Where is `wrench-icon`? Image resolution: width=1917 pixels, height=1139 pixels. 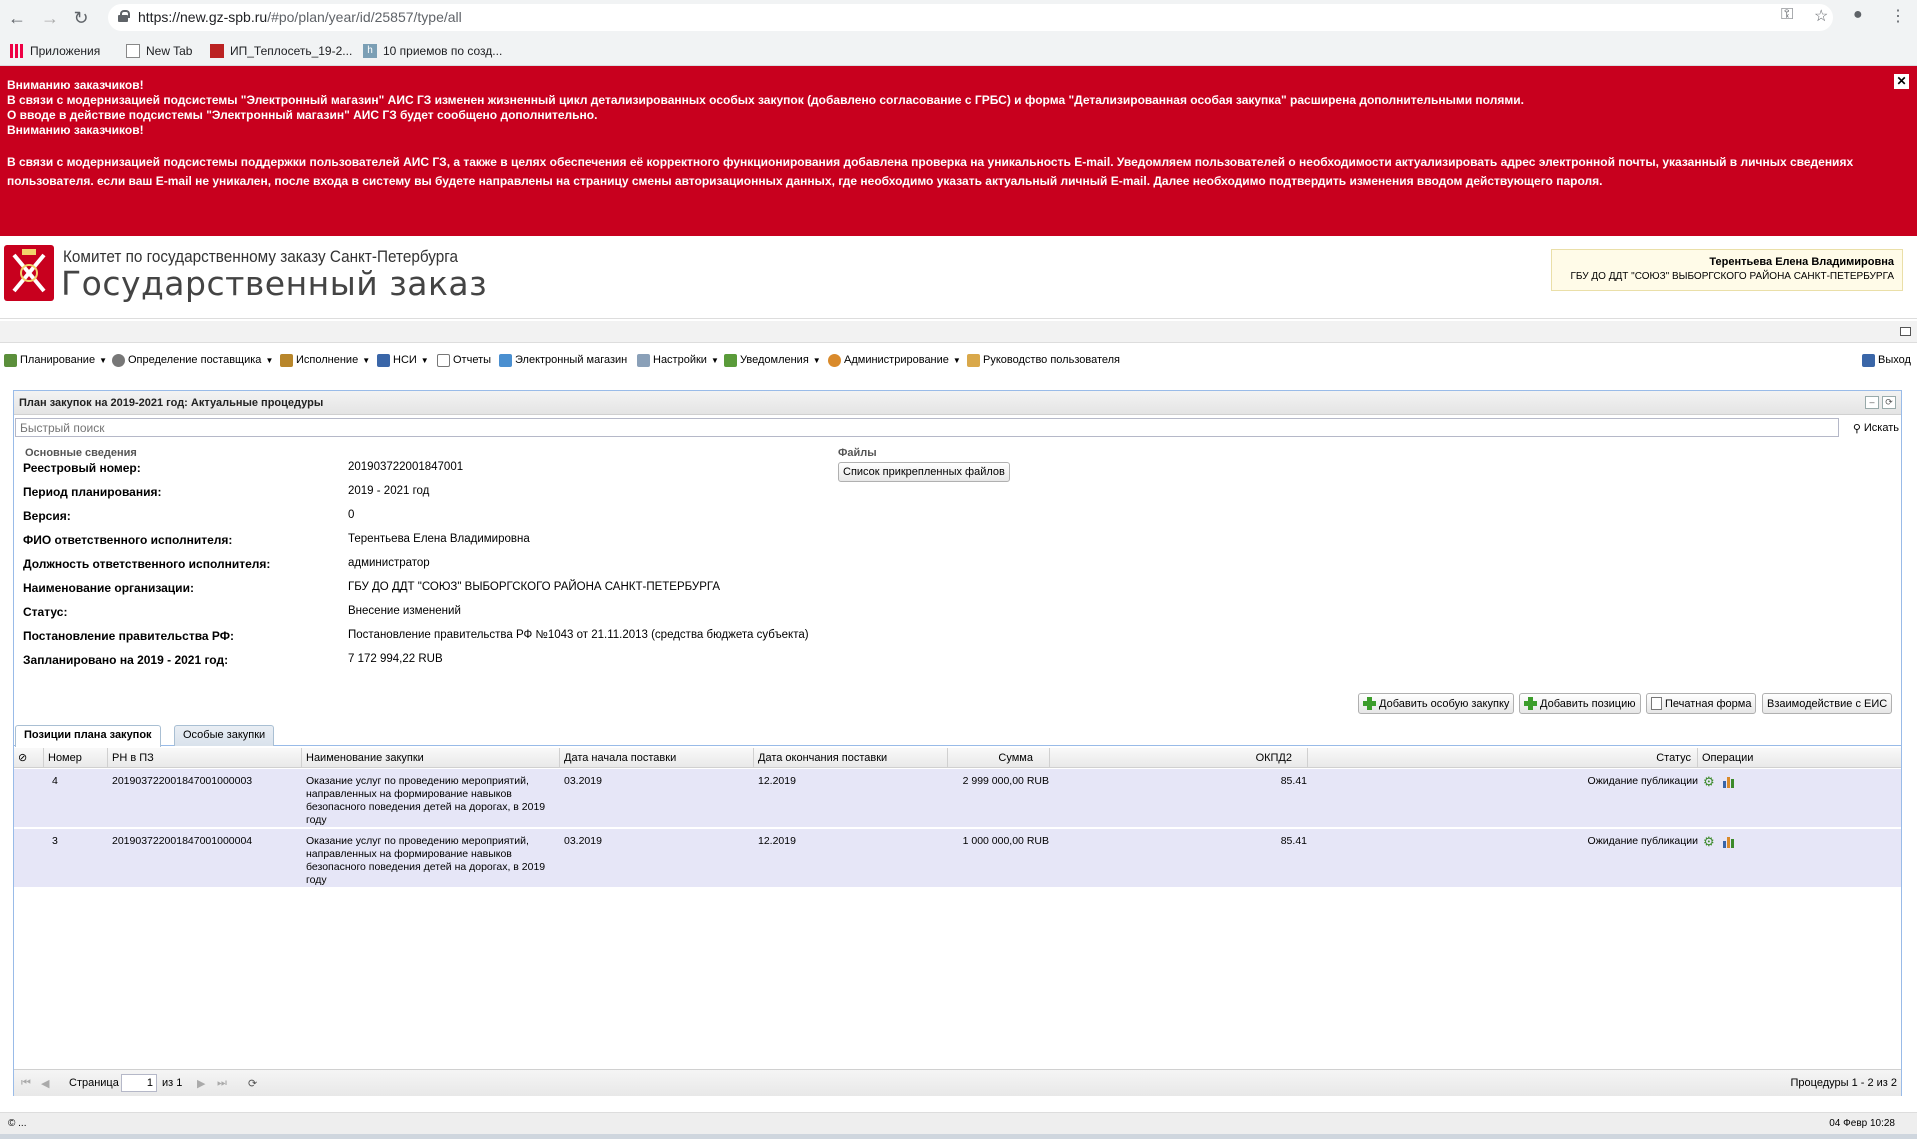
wrench-icon is located at coordinates (643, 360).